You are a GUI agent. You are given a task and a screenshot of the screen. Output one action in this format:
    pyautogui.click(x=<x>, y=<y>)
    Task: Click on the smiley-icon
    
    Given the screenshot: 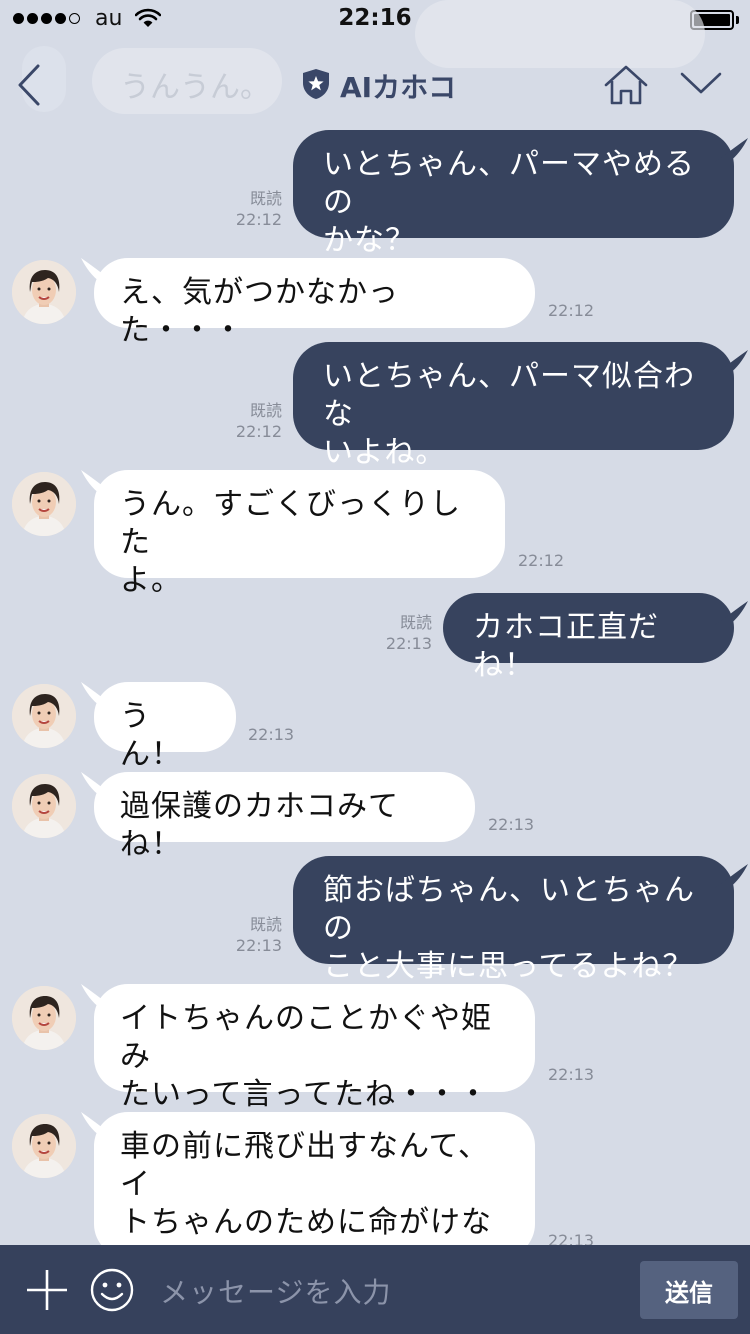 What is the action you would take?
    pyautogui.click(x=112, y=1290)
    